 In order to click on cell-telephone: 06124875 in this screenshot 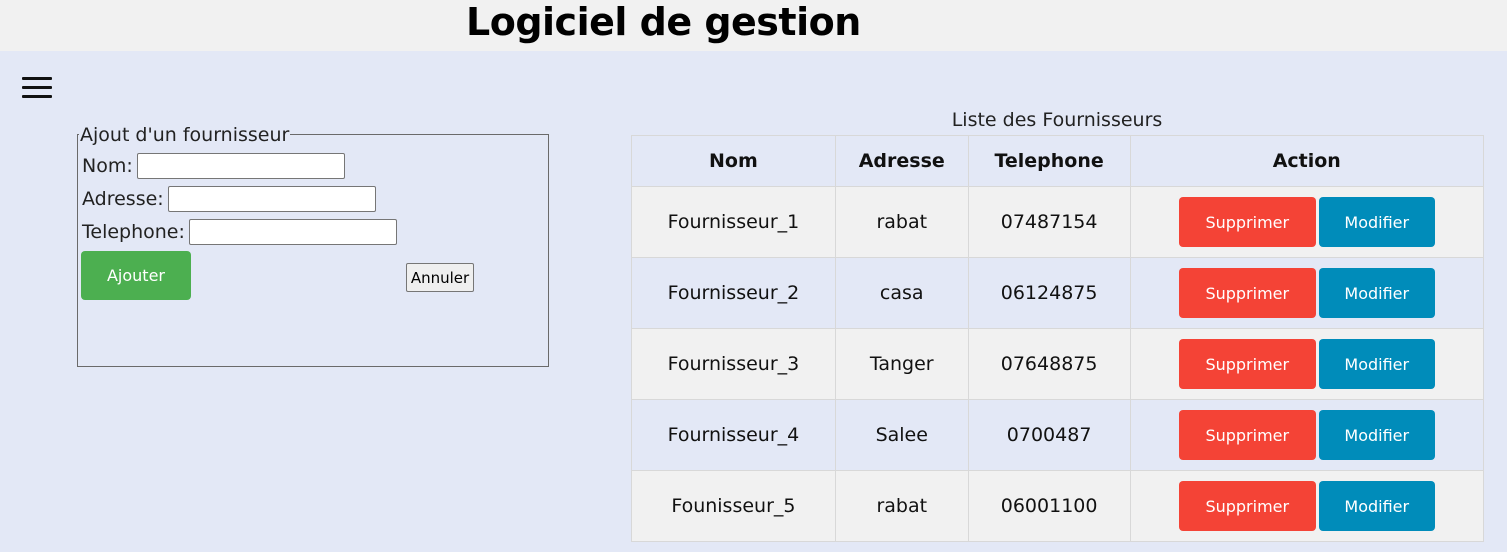, I will do `click(1049, 293)`.